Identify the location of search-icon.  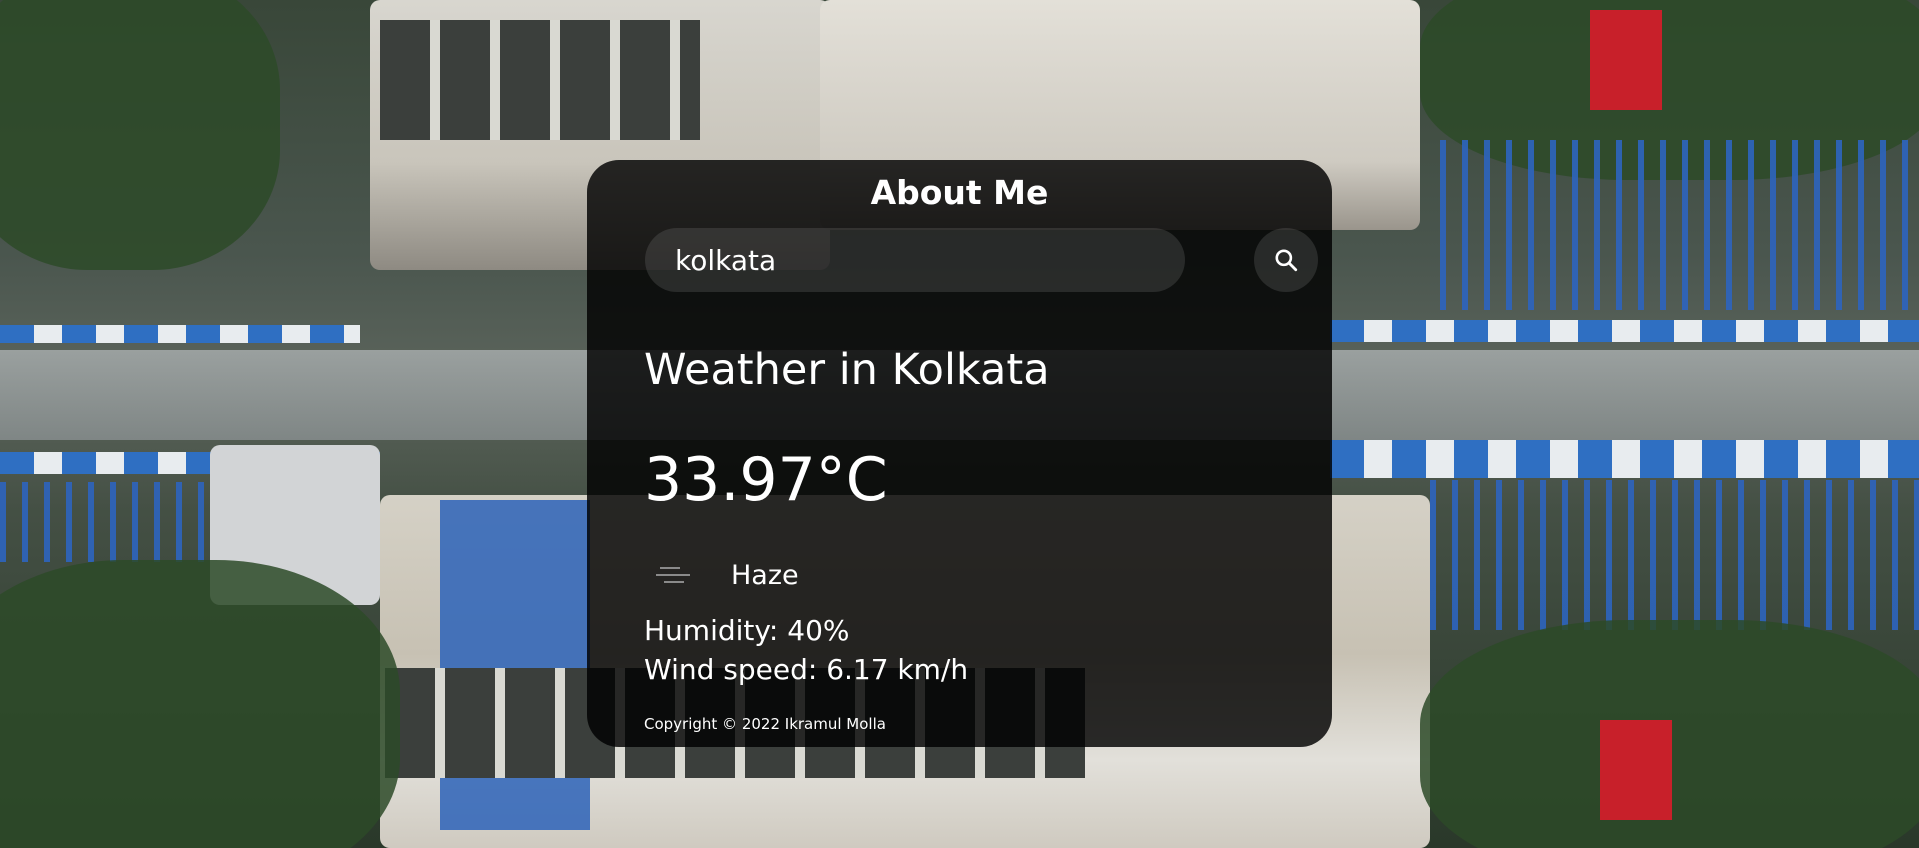
(1286, 260).